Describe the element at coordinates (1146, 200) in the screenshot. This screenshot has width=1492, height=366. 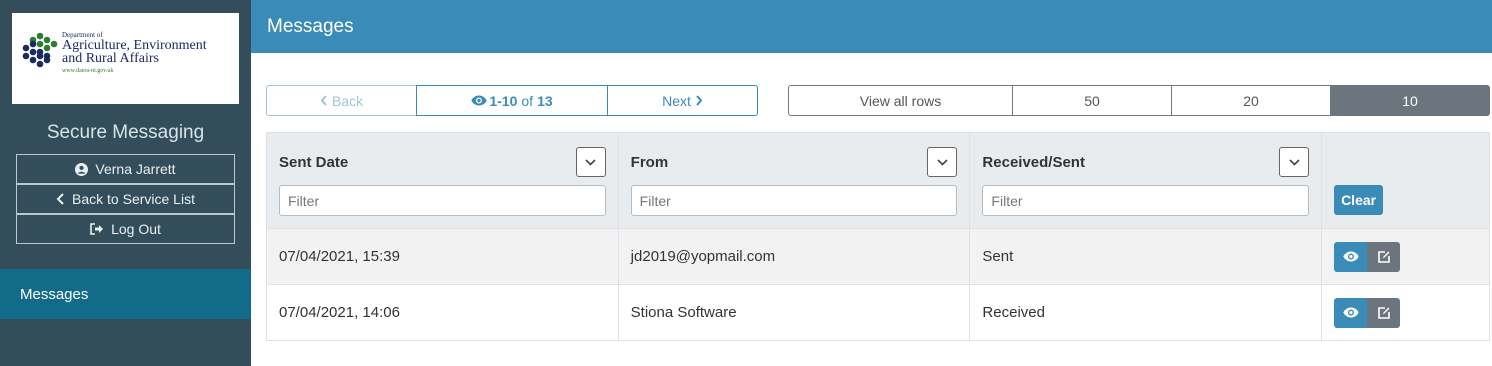
I see `received-sent-filter-input` at that location.